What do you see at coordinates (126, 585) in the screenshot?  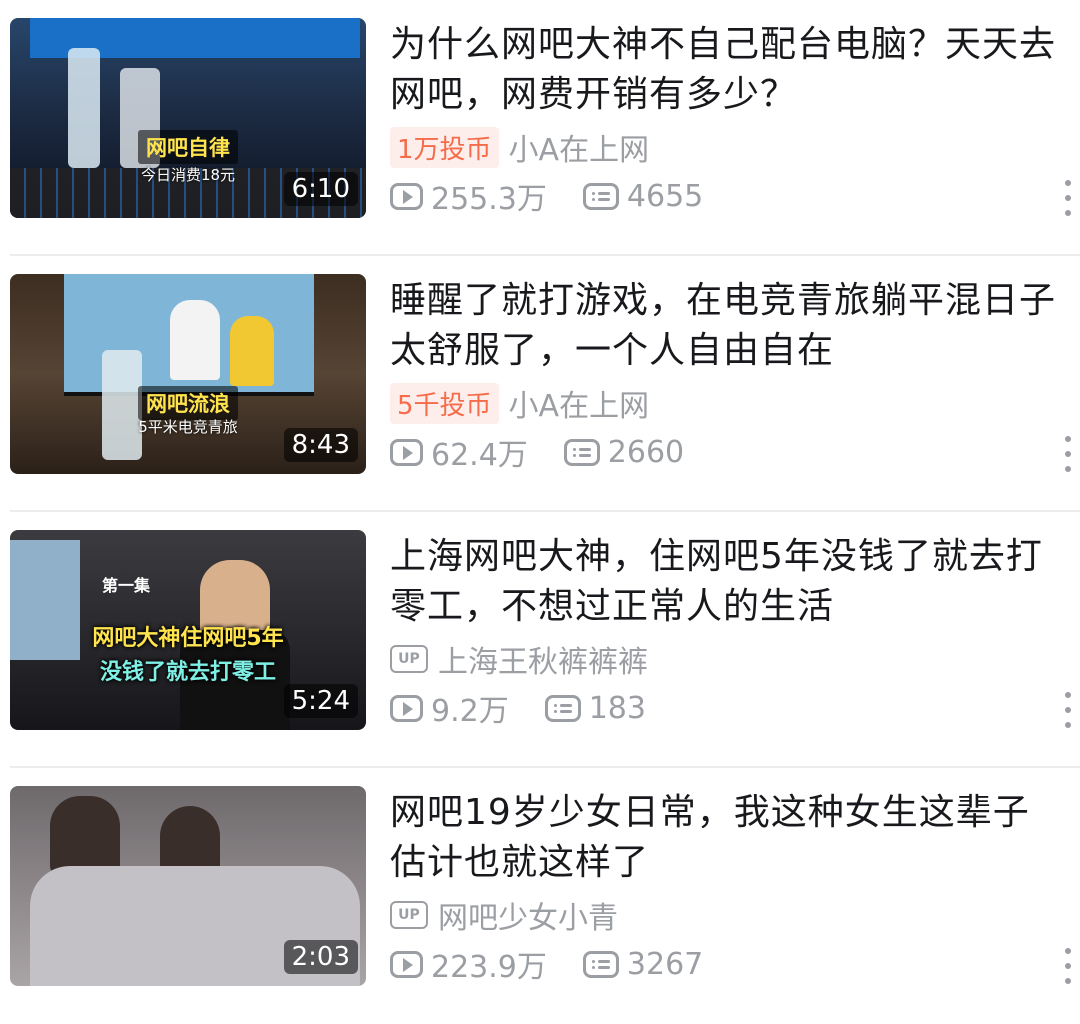 I see `episode-label: 第一集` at bounding box center [126, 585].